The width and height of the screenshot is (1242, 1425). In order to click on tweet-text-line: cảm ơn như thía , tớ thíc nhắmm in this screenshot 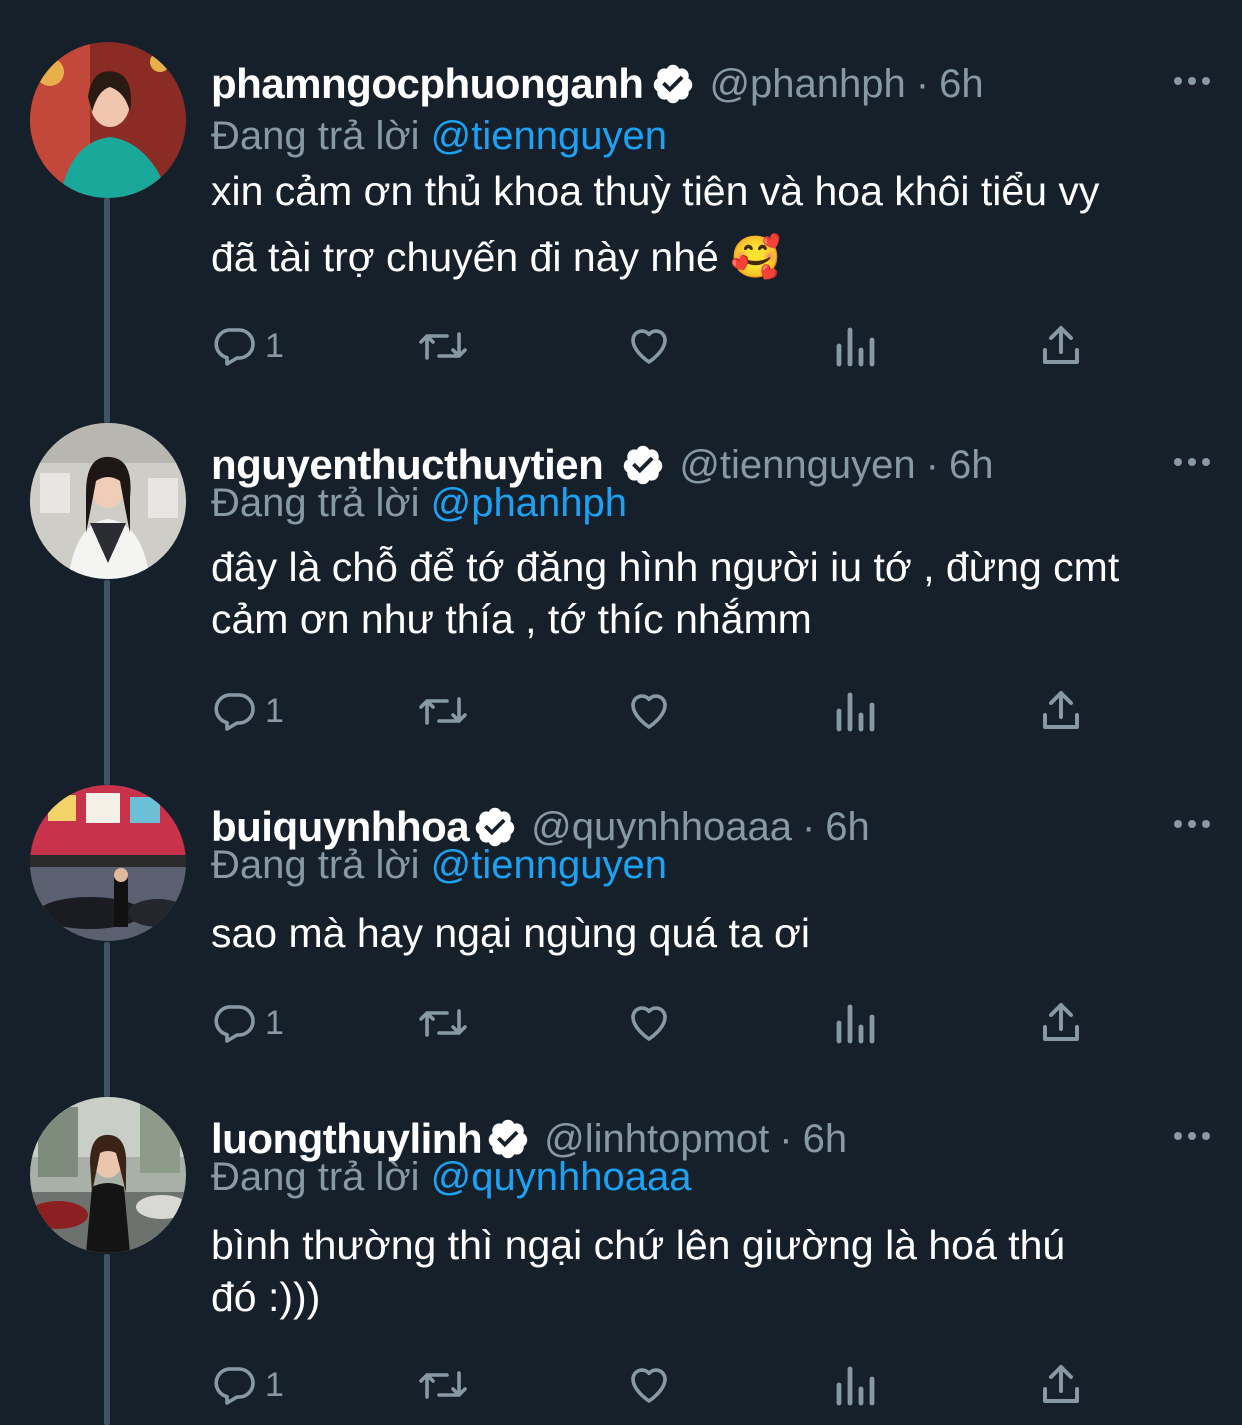, I will do `click(511, 619)`.